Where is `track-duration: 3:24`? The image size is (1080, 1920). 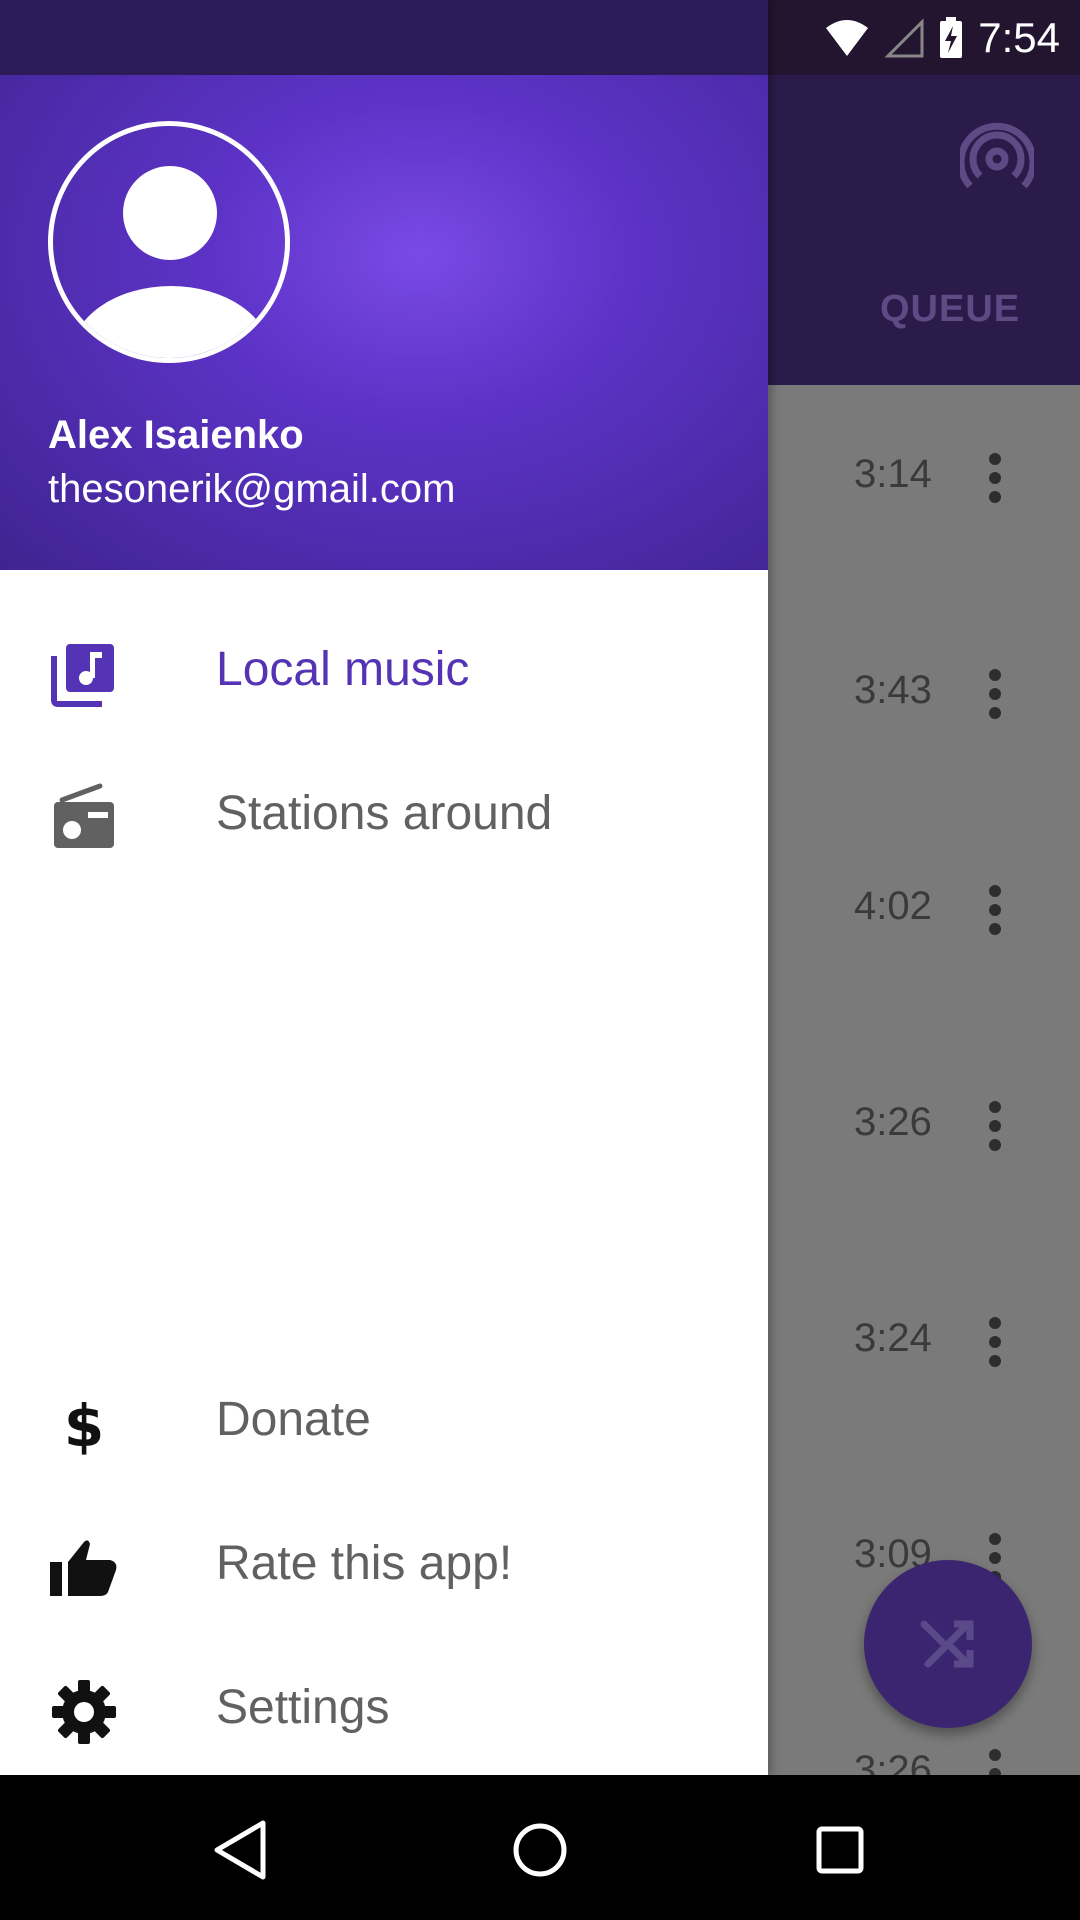 track-duration: 3:24 is located at coordinates (893, 1338).